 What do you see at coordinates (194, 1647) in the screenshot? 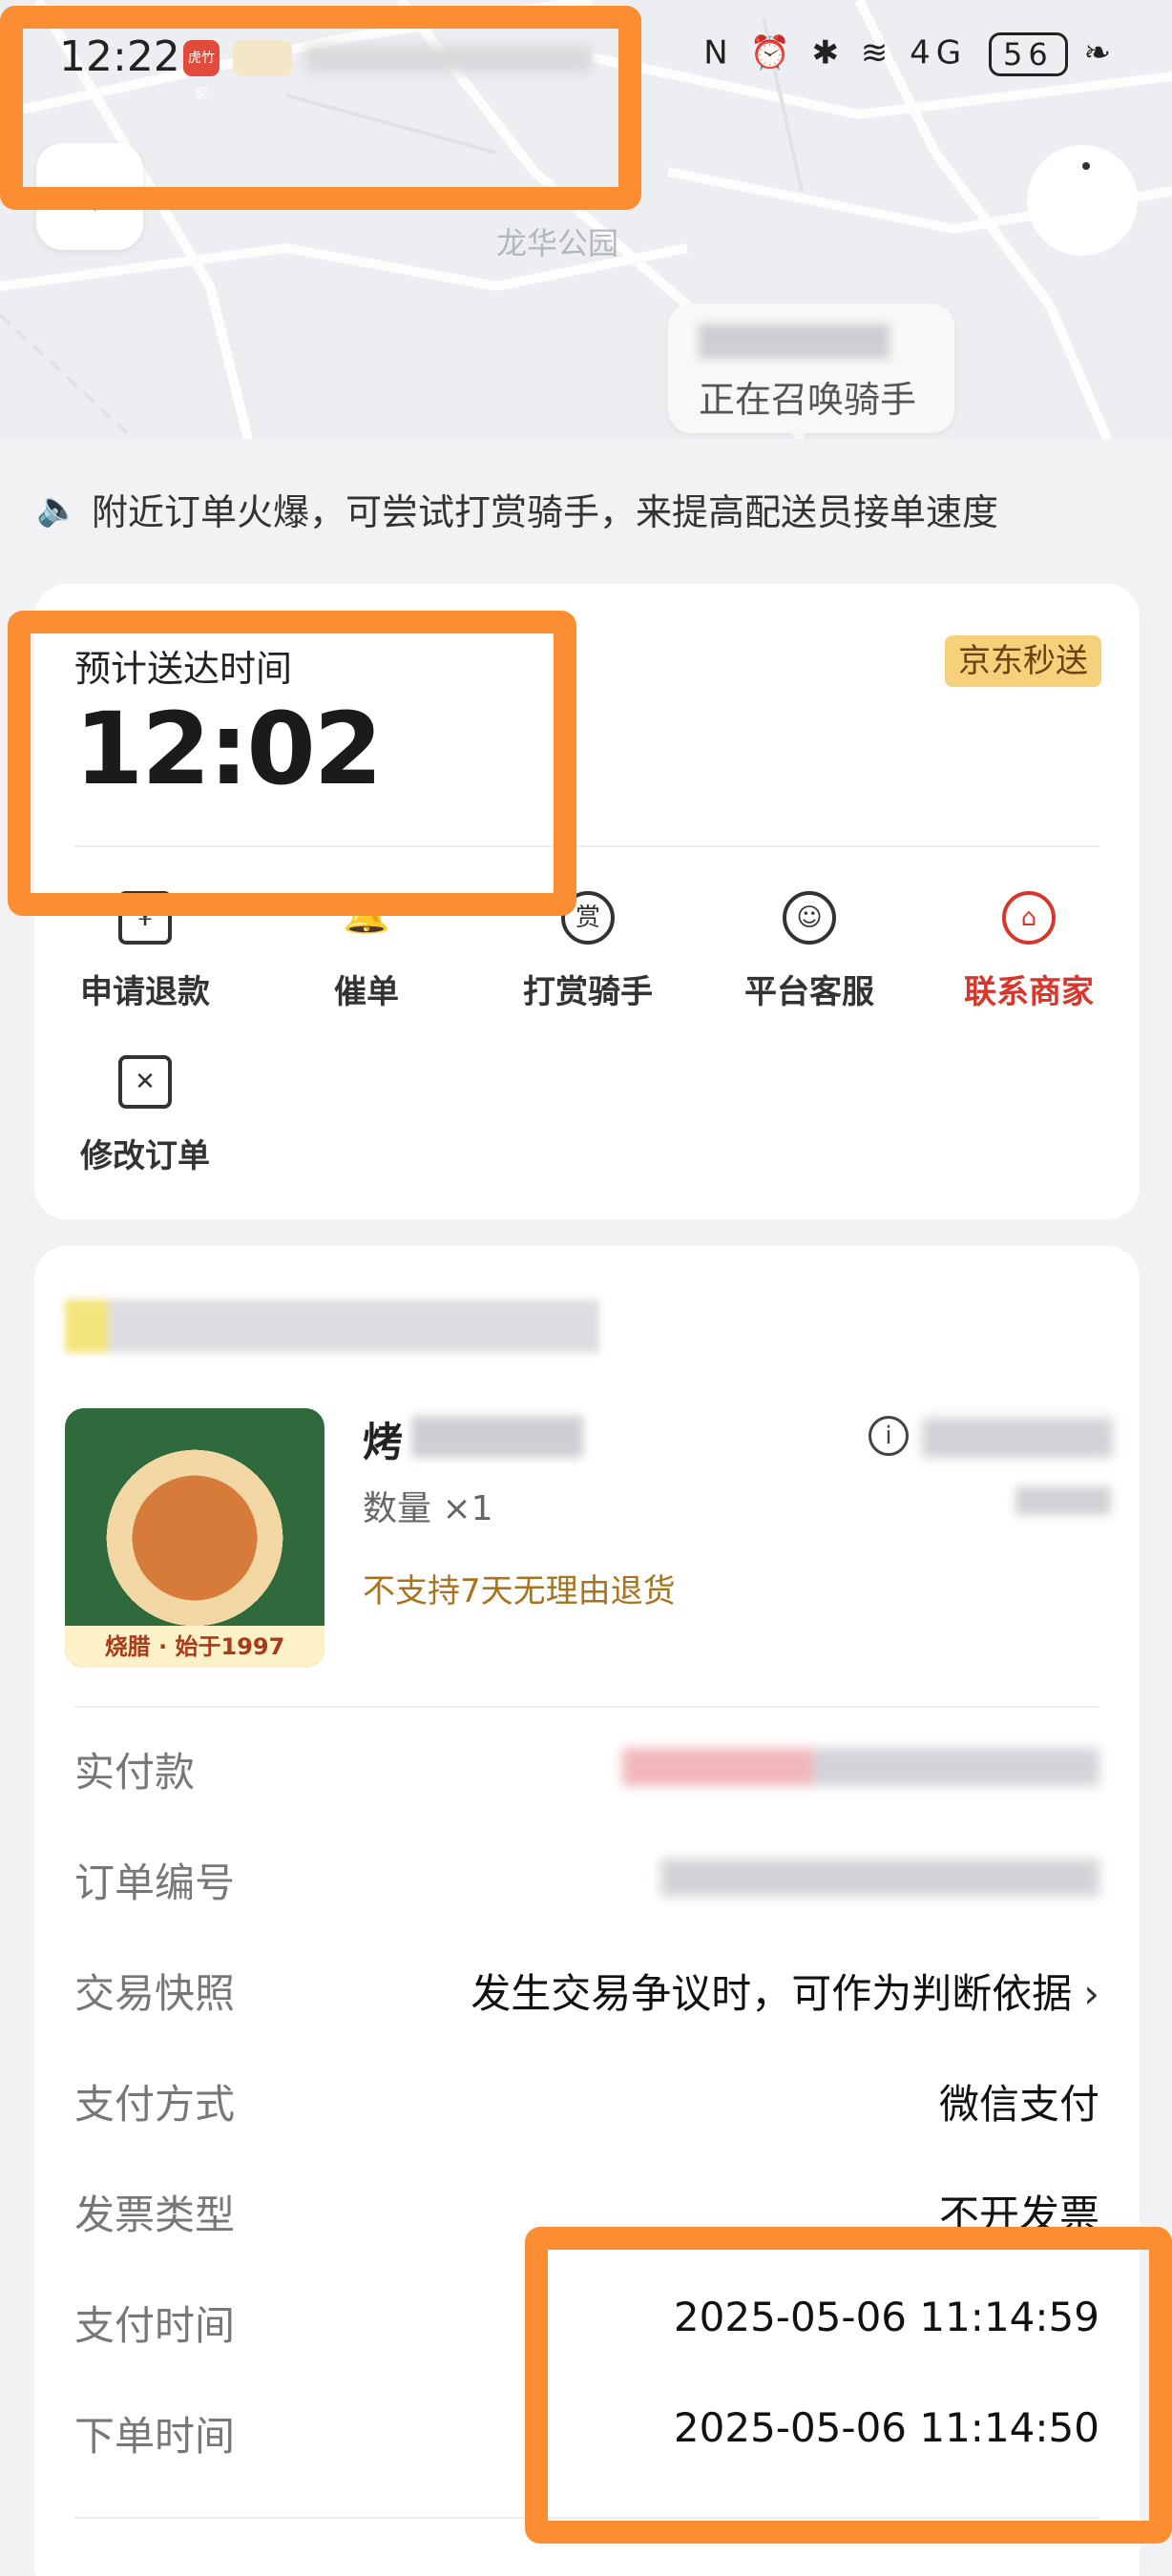
I see `product-image-caption: 烧腊 · 始于1997` at bounding box center [194, 1647].